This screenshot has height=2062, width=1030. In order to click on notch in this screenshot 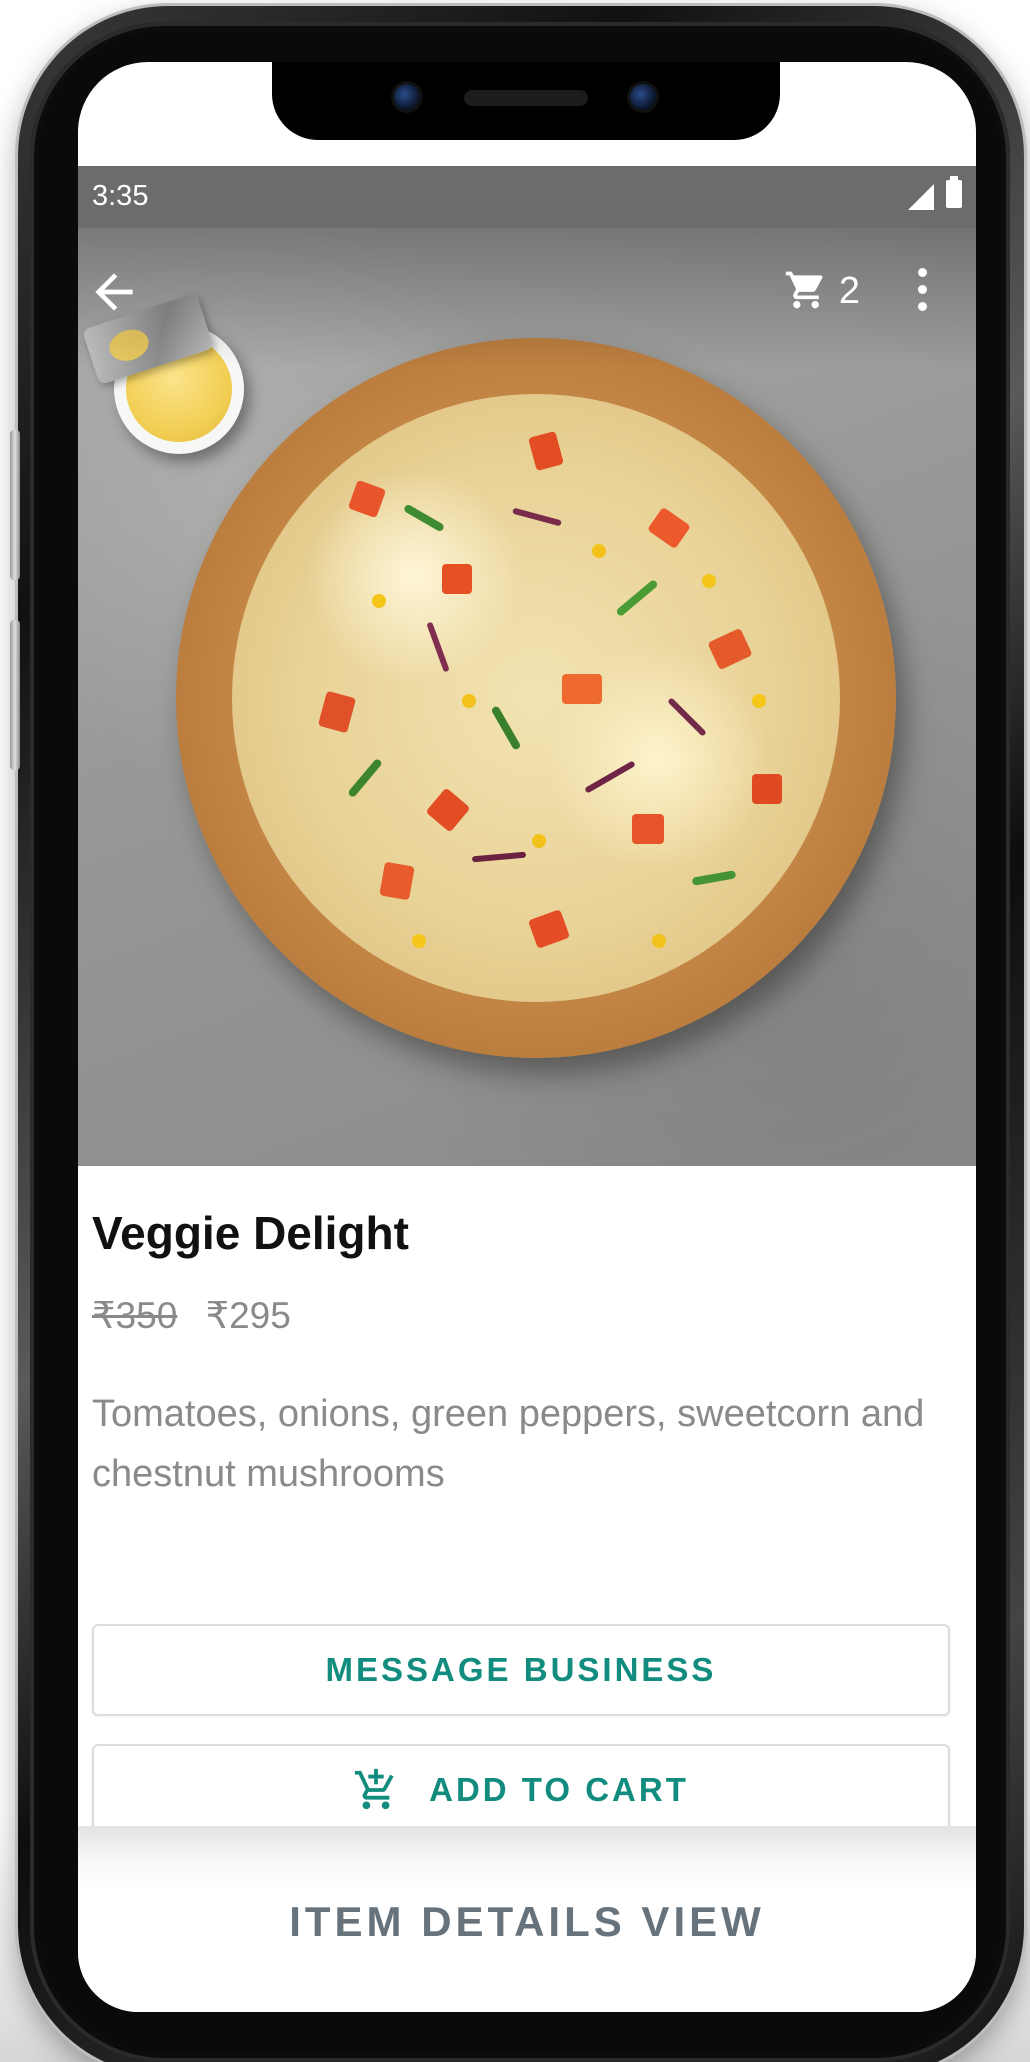, I will do `click(526, 101)`.